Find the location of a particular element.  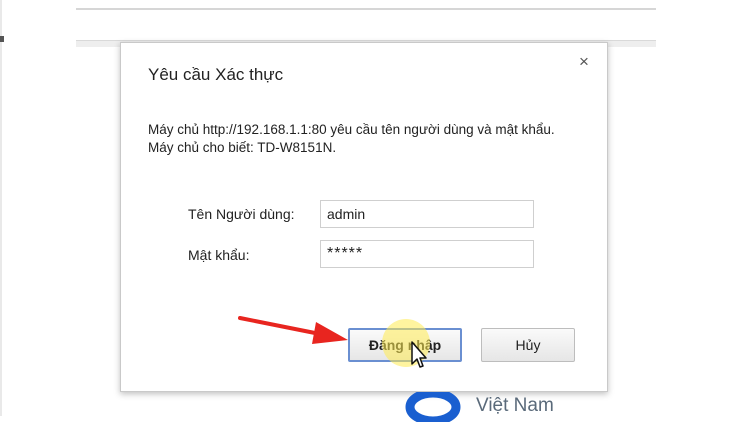

background-left-strip is located at coordinates (1, 208).